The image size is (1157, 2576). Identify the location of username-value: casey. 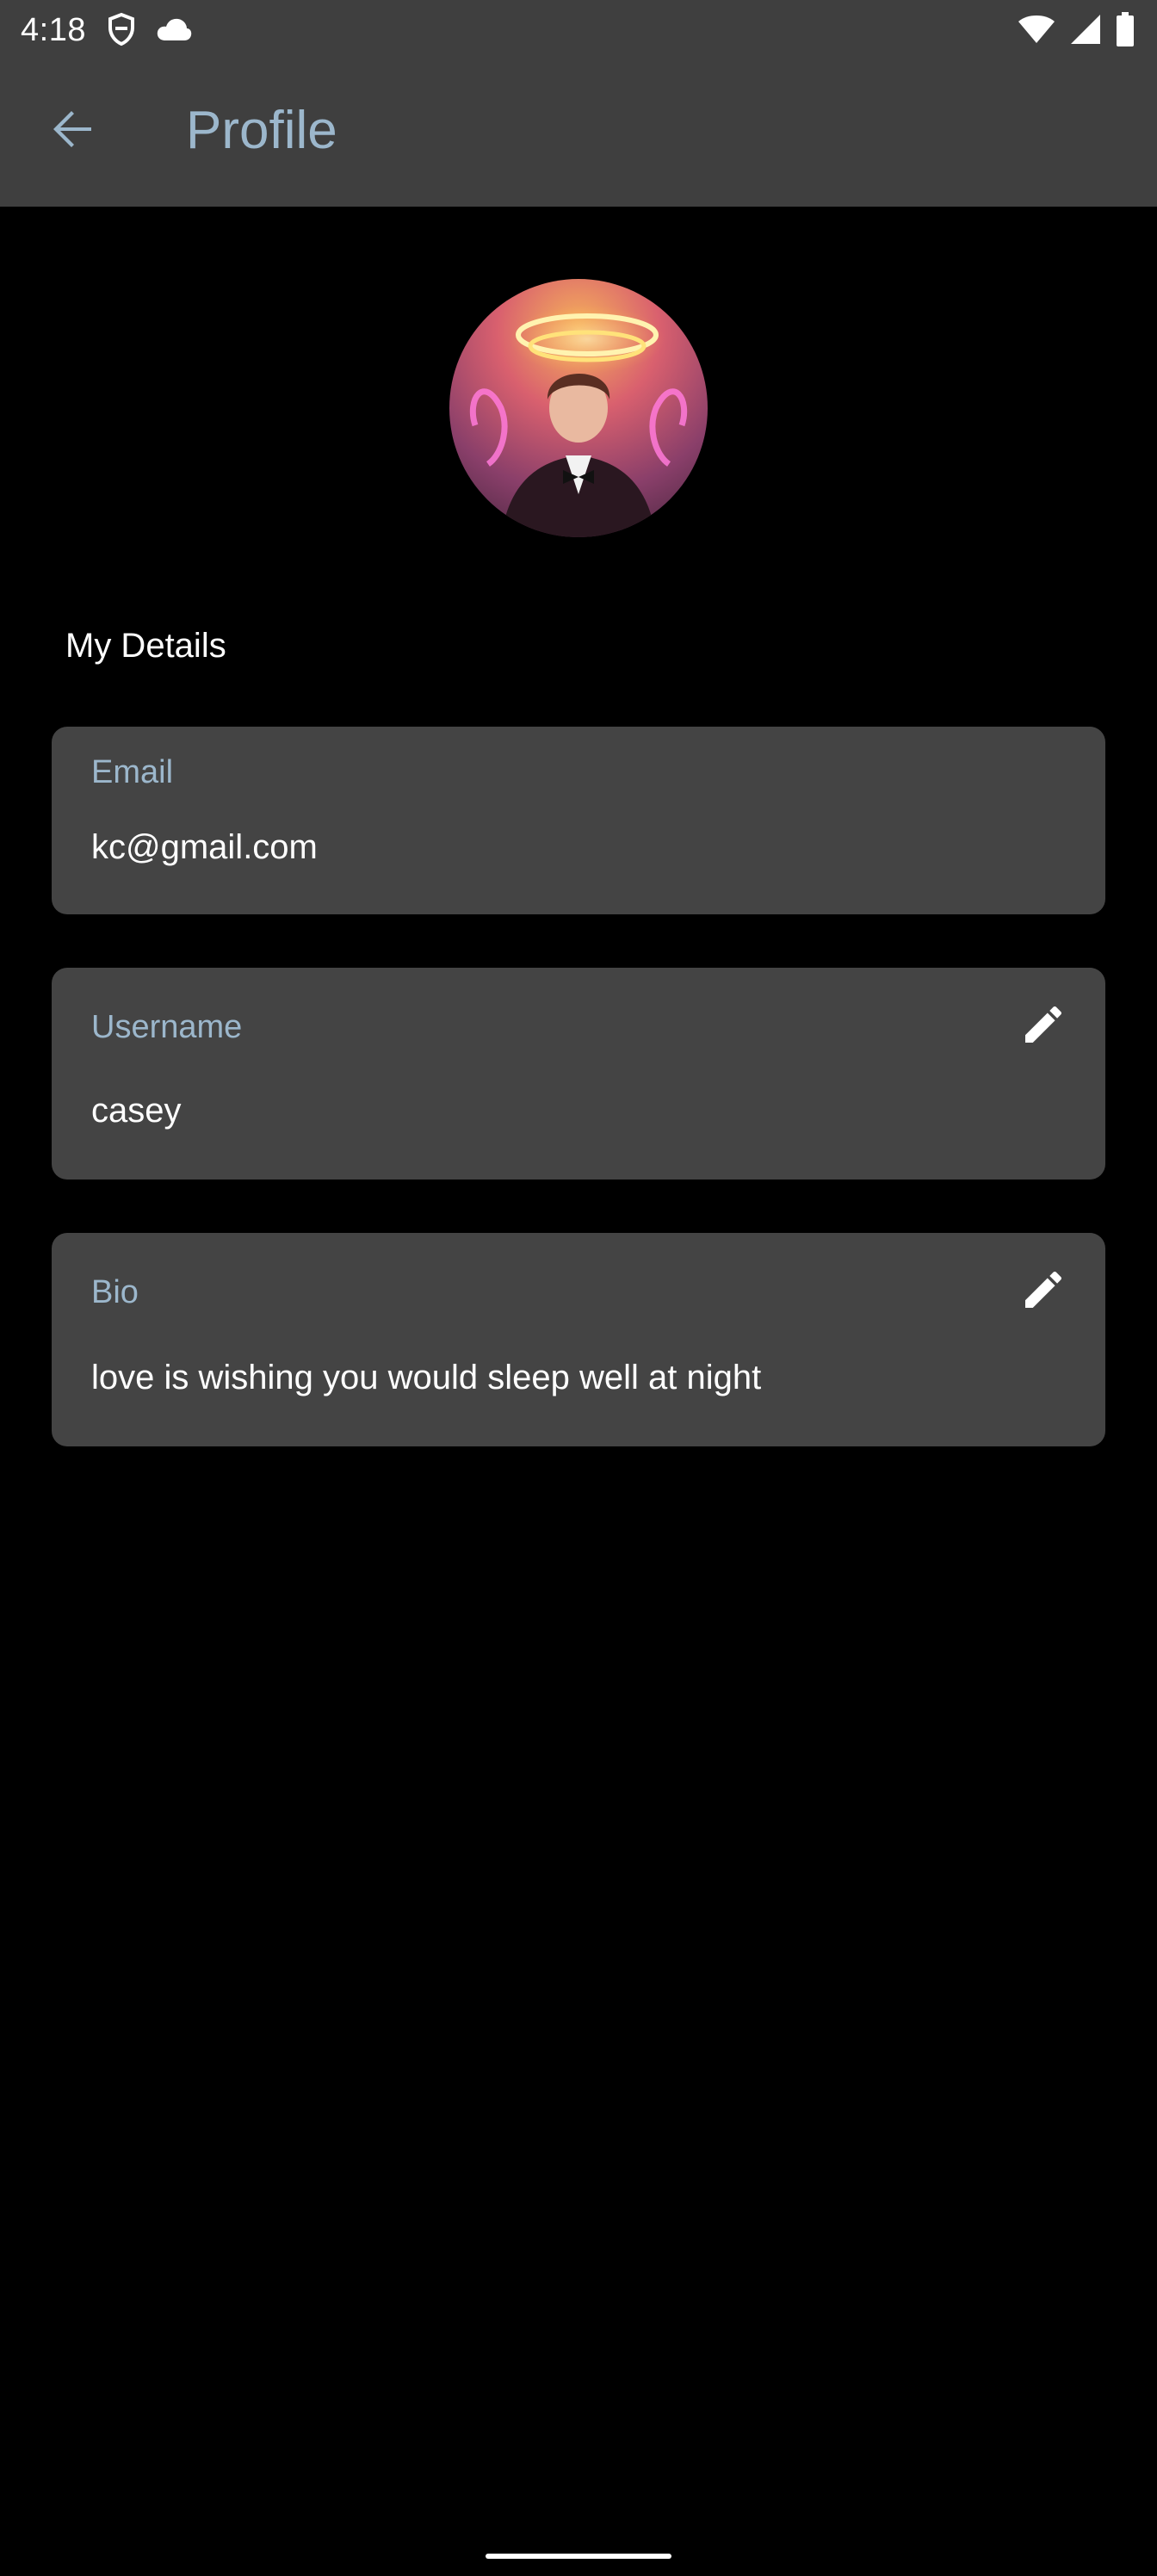
(137, 1111).